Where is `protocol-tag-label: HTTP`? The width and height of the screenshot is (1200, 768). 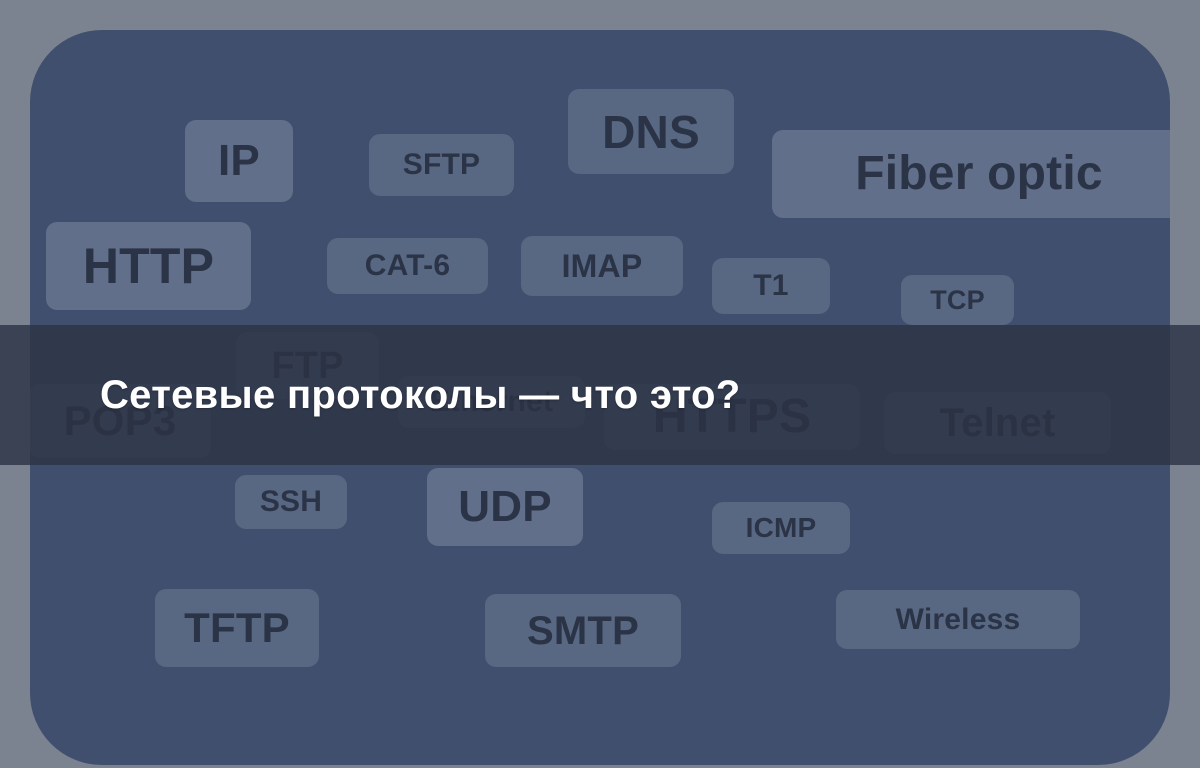 protocol-tag-label: HTTP is located at coordinates (148, 266).